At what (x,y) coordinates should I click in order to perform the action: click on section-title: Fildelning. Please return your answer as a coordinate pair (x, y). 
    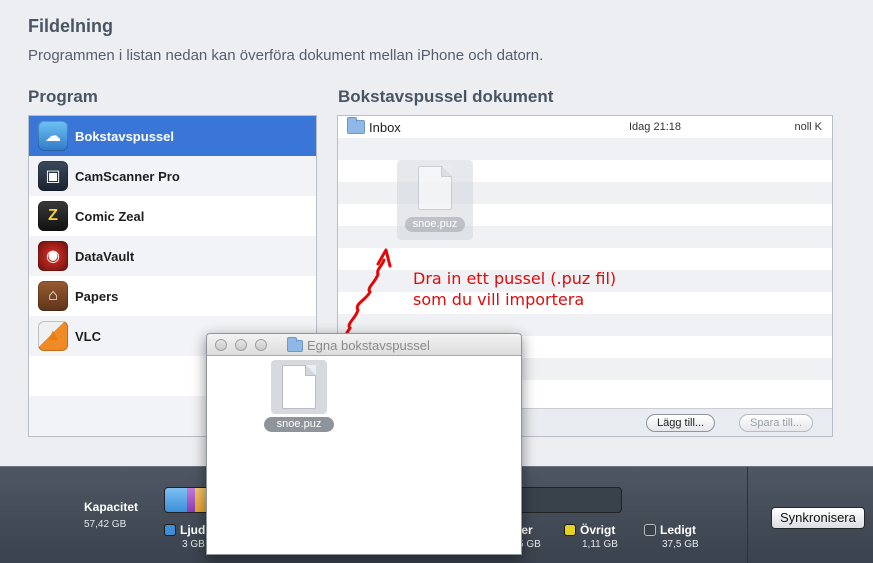
    Looking at the image, I should click on (70, 26).